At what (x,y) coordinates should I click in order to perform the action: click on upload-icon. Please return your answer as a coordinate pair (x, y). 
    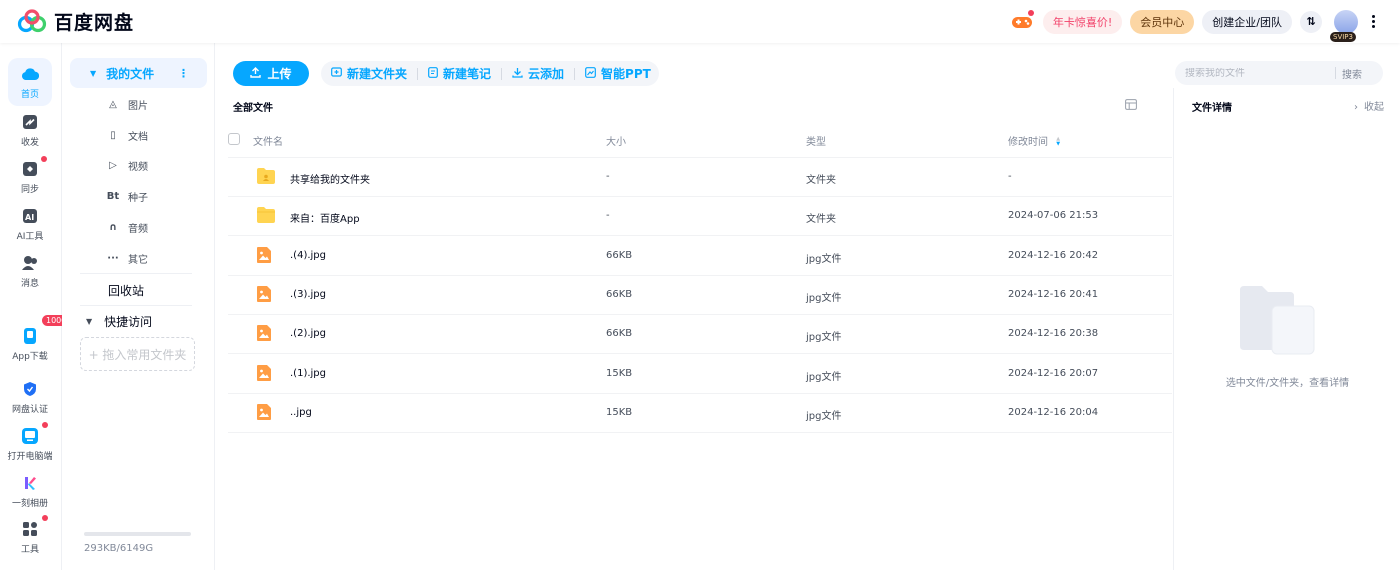
    Looking at the image, I should click on (256, 73).